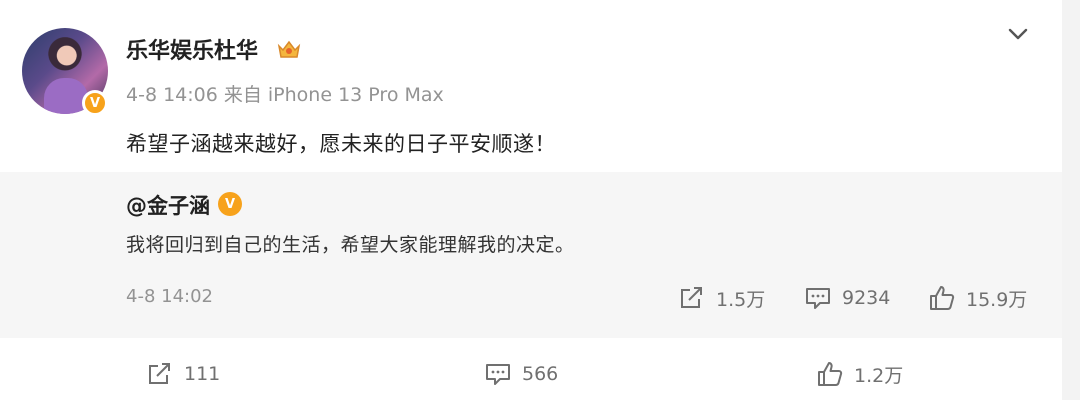 The image size is (1080, 400). What do you see at coordinates (285, 95) in the screenshot?
I see `post-meta: 4-8 14:06 来自 iPhone 13 Pro Max` at bounding box center [285, 95].